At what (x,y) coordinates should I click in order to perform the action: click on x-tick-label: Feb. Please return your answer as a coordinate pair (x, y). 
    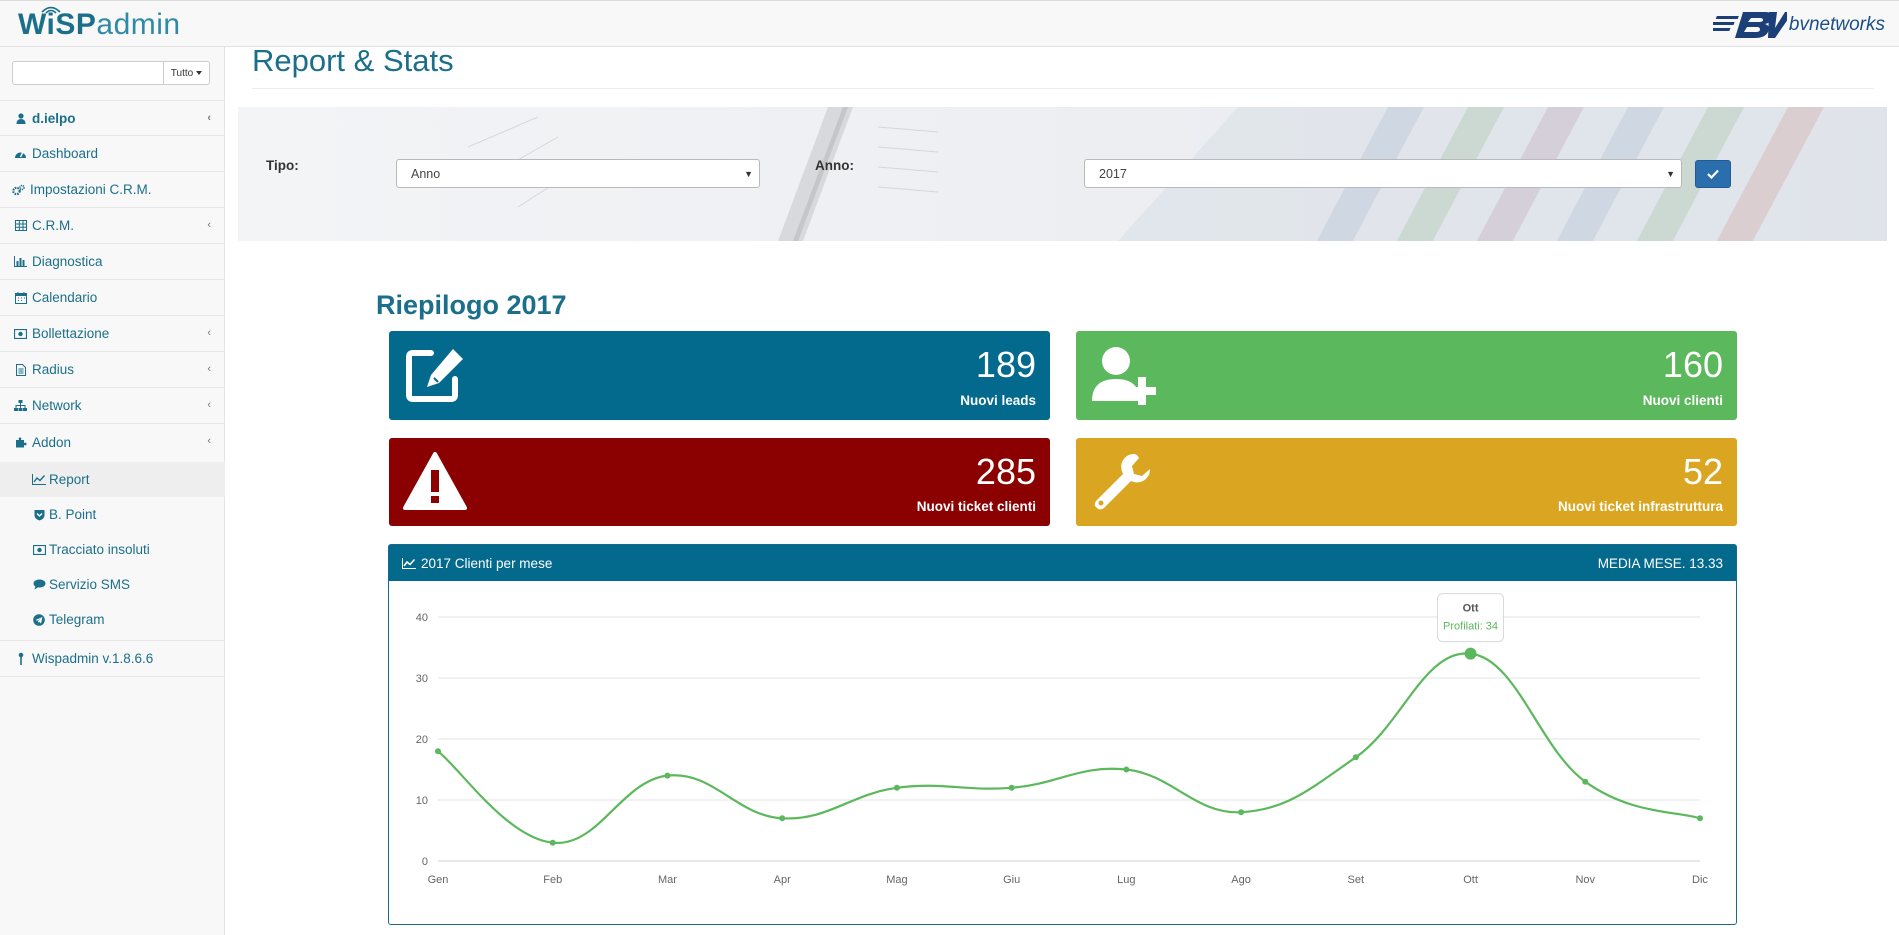
    Looking at the image, I should click on (552, 880).